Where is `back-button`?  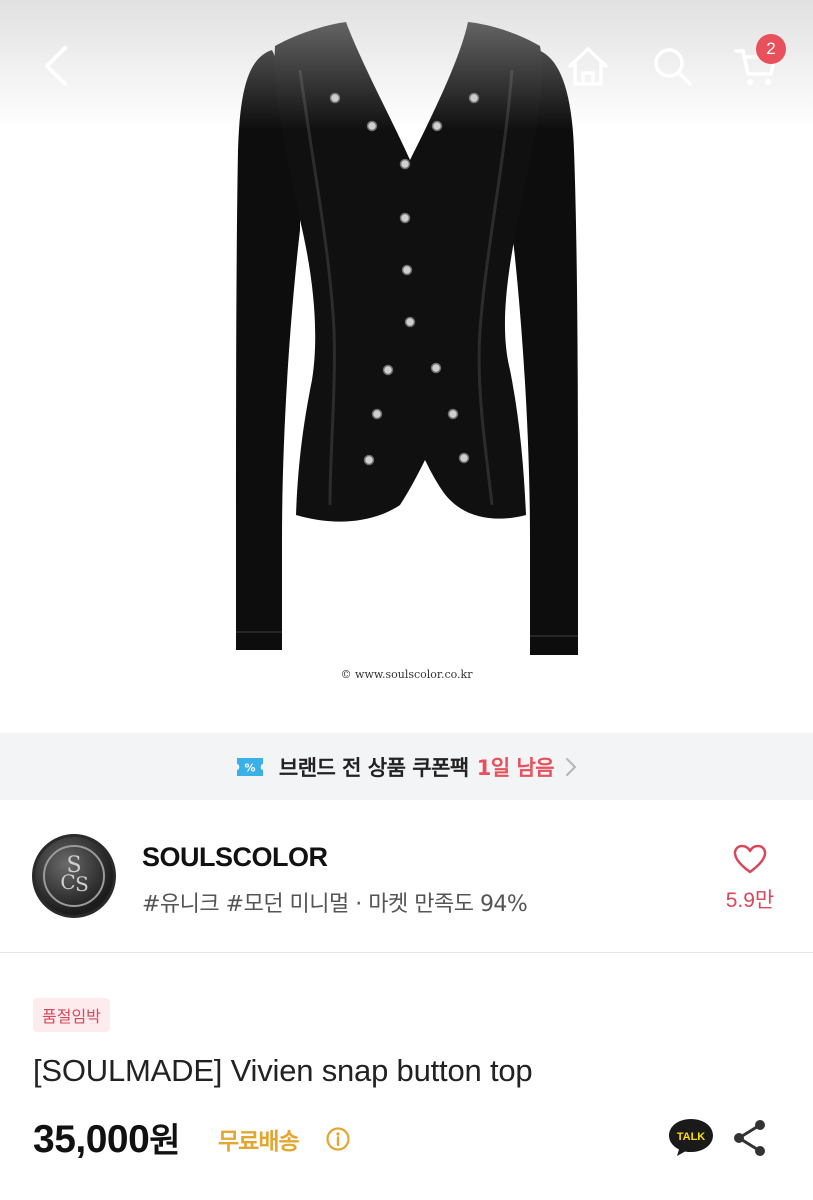 back-button is located at coordinates (56, 66).